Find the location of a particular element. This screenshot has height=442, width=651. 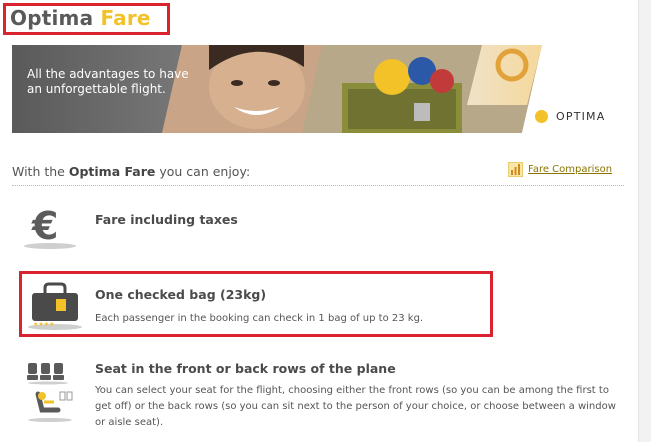

scrollbar-track is located at coordinates (644, 221).